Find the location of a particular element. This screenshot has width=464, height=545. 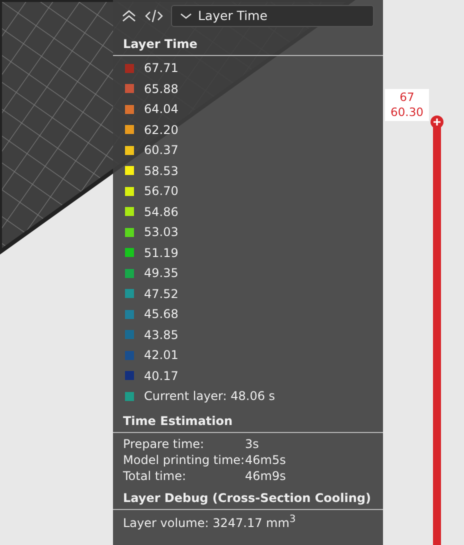

collapse-icon is located at coordinates (129, 15).